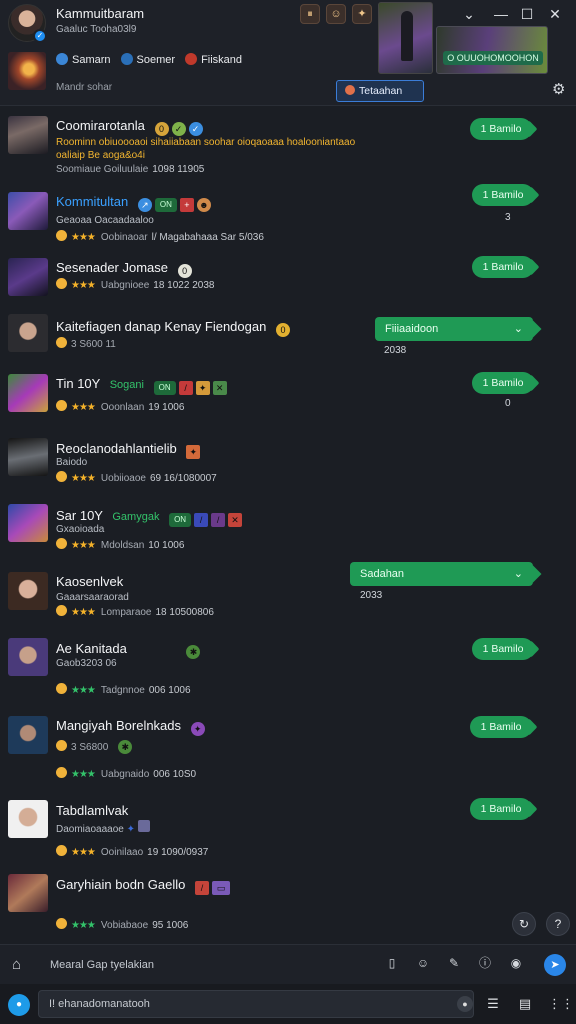 This screenshot has width=576, height=1024. Describe the element at coordinates (558, 924) in the screenshot. I see `help-icon: ?` at that location.